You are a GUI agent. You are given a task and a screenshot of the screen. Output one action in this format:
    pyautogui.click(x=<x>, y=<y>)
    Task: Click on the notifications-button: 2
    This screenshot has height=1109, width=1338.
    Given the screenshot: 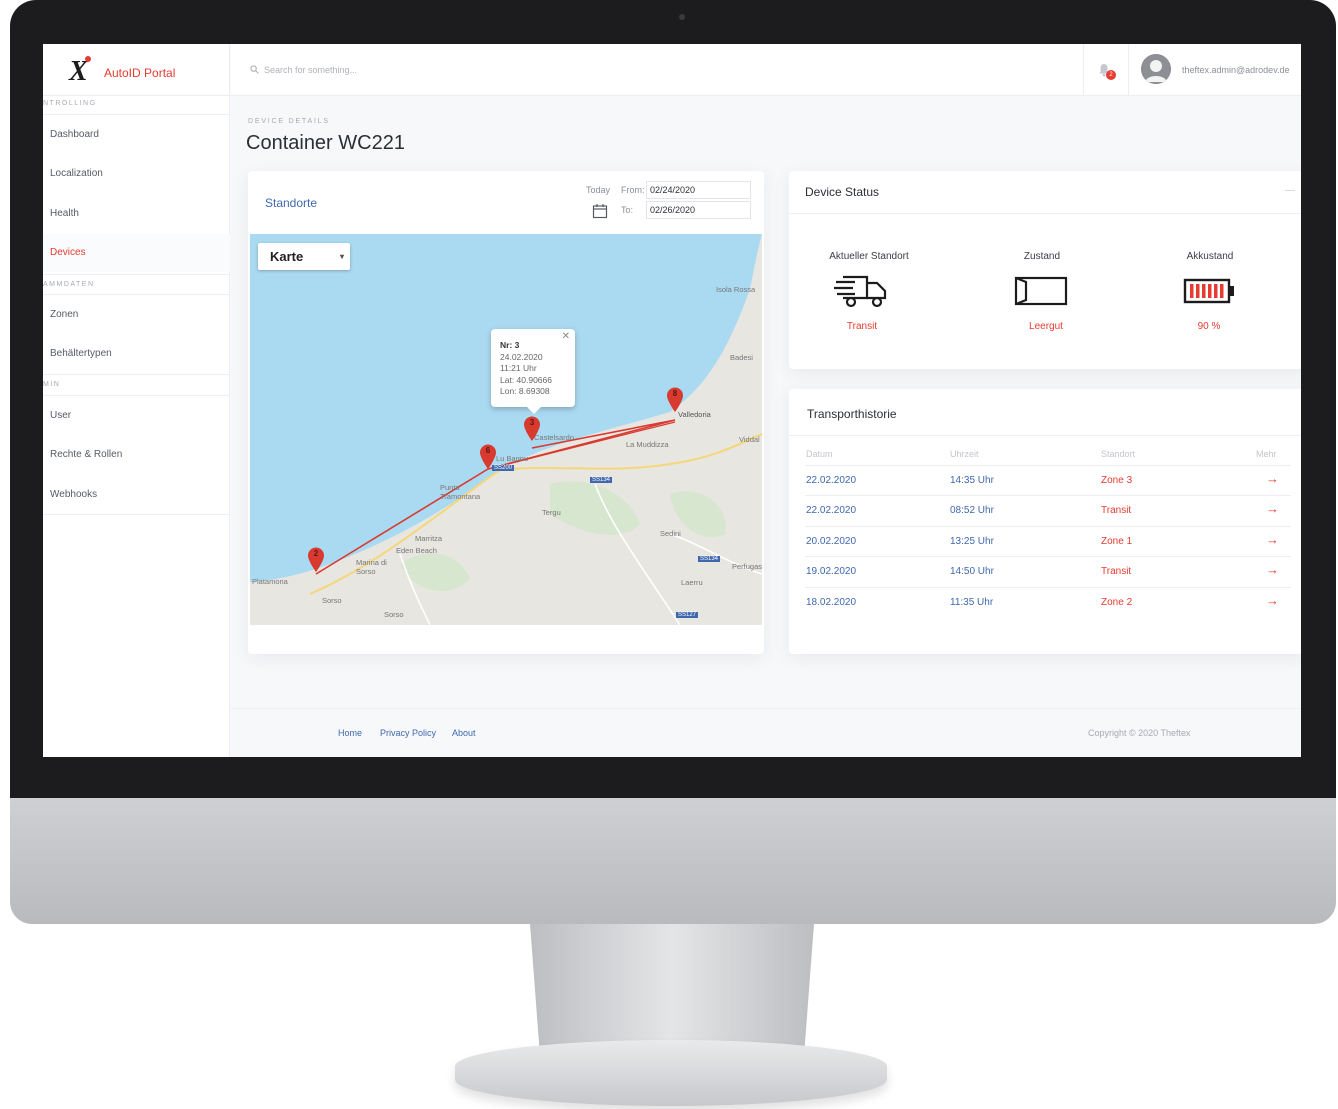 What is the action you would take?
    pyautogui.click(x=1106, y=70)
    